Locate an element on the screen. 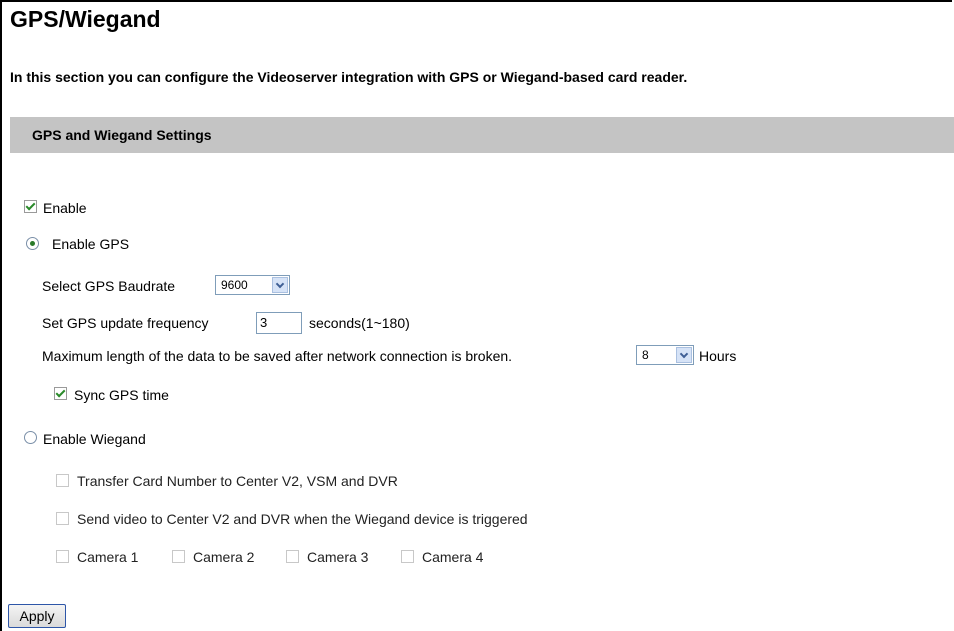  max-length-select-value: 8 is located at coordinates (645, 355).